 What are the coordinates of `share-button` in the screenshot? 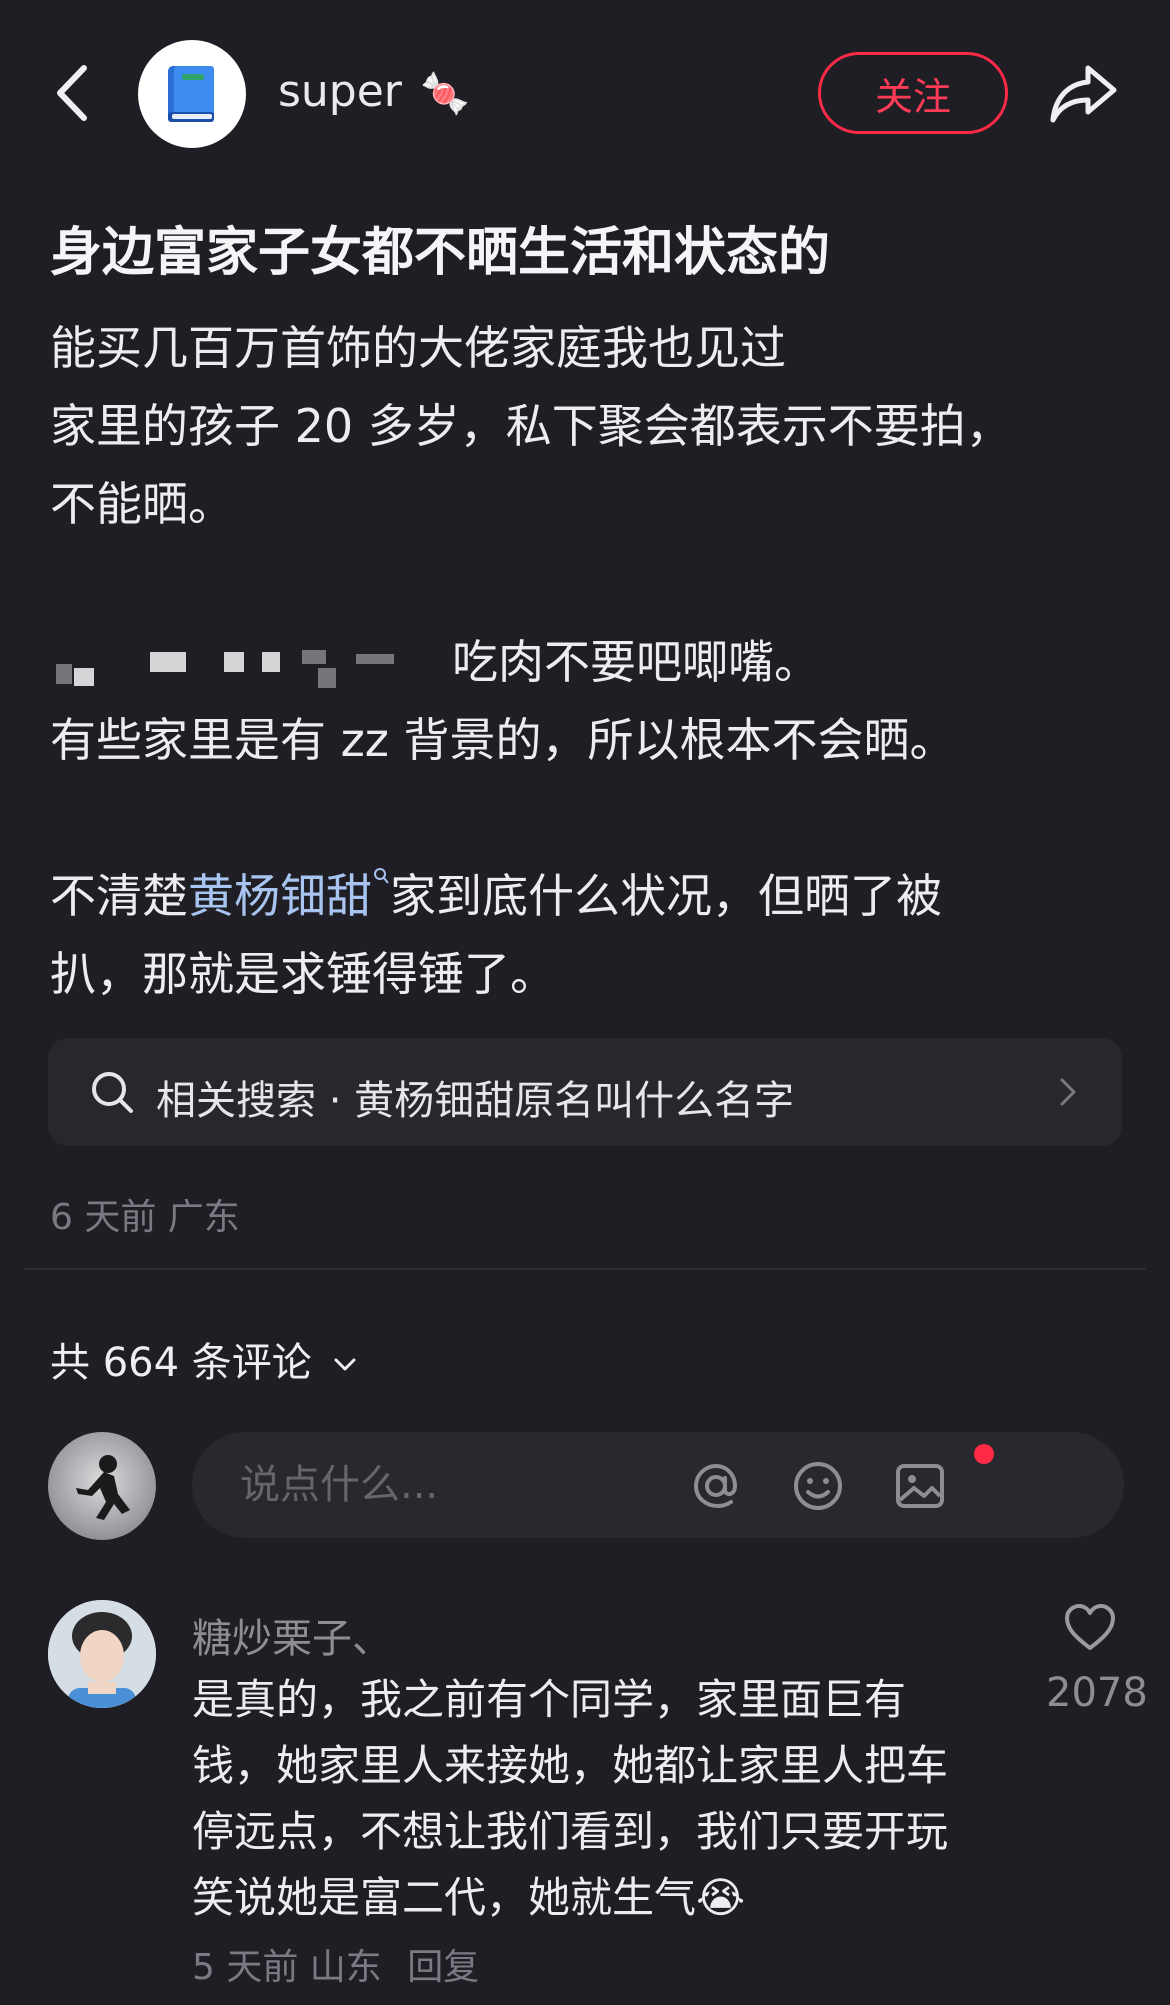 It's located at (1084, 93).